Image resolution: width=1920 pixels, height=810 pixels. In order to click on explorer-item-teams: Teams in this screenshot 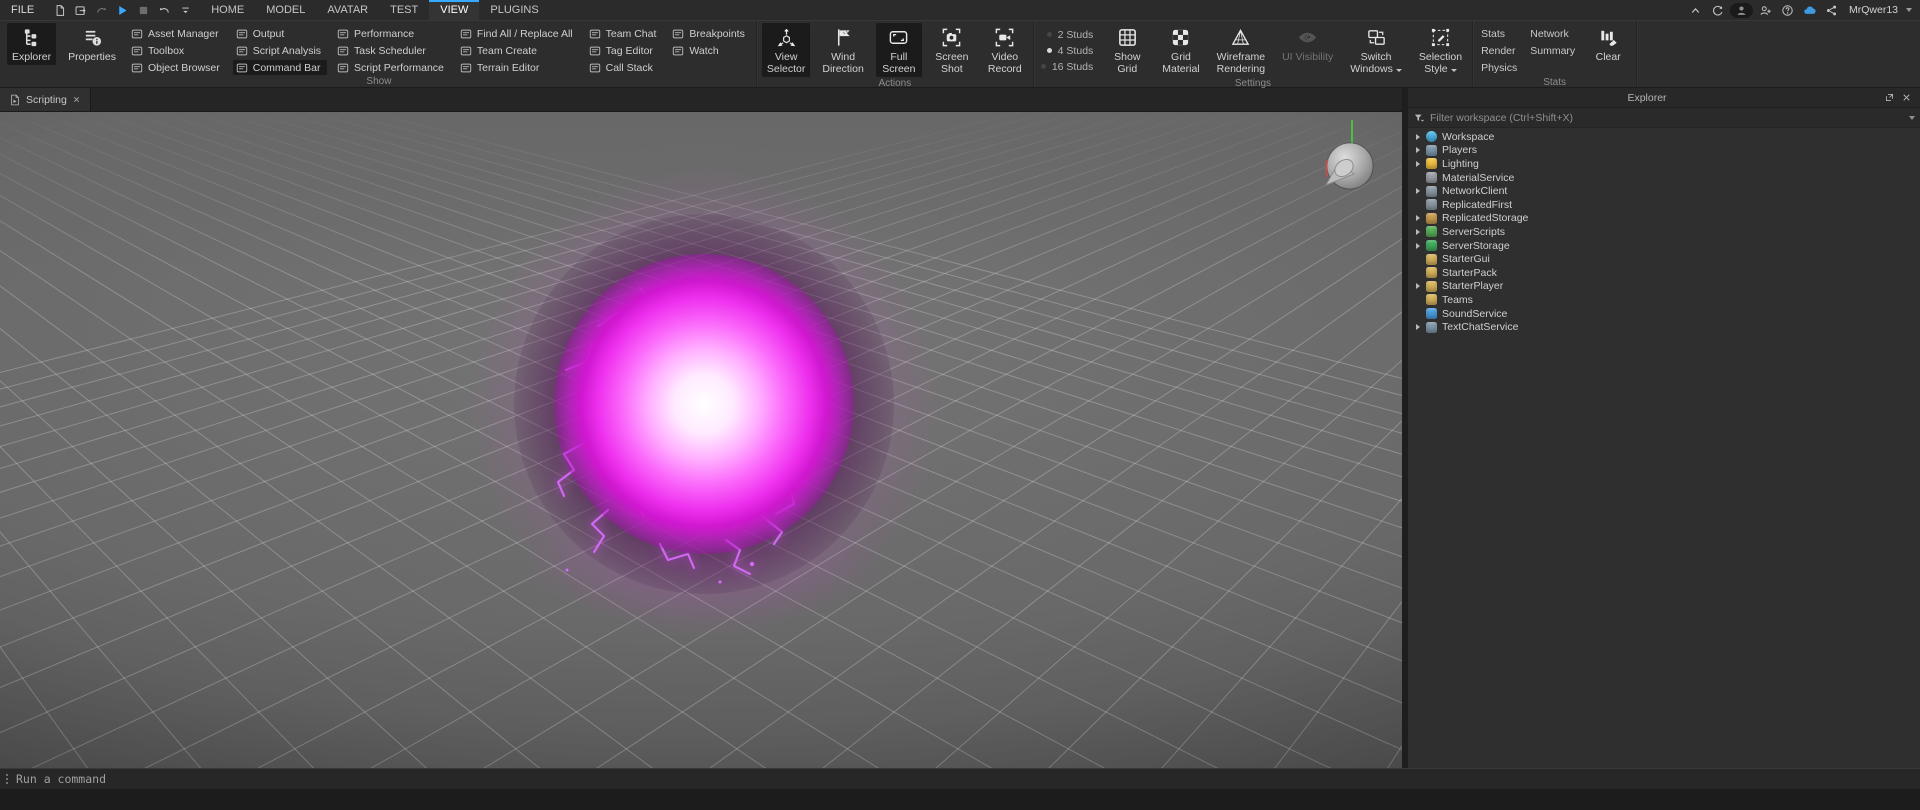, I will do `click(1664, 300)`.